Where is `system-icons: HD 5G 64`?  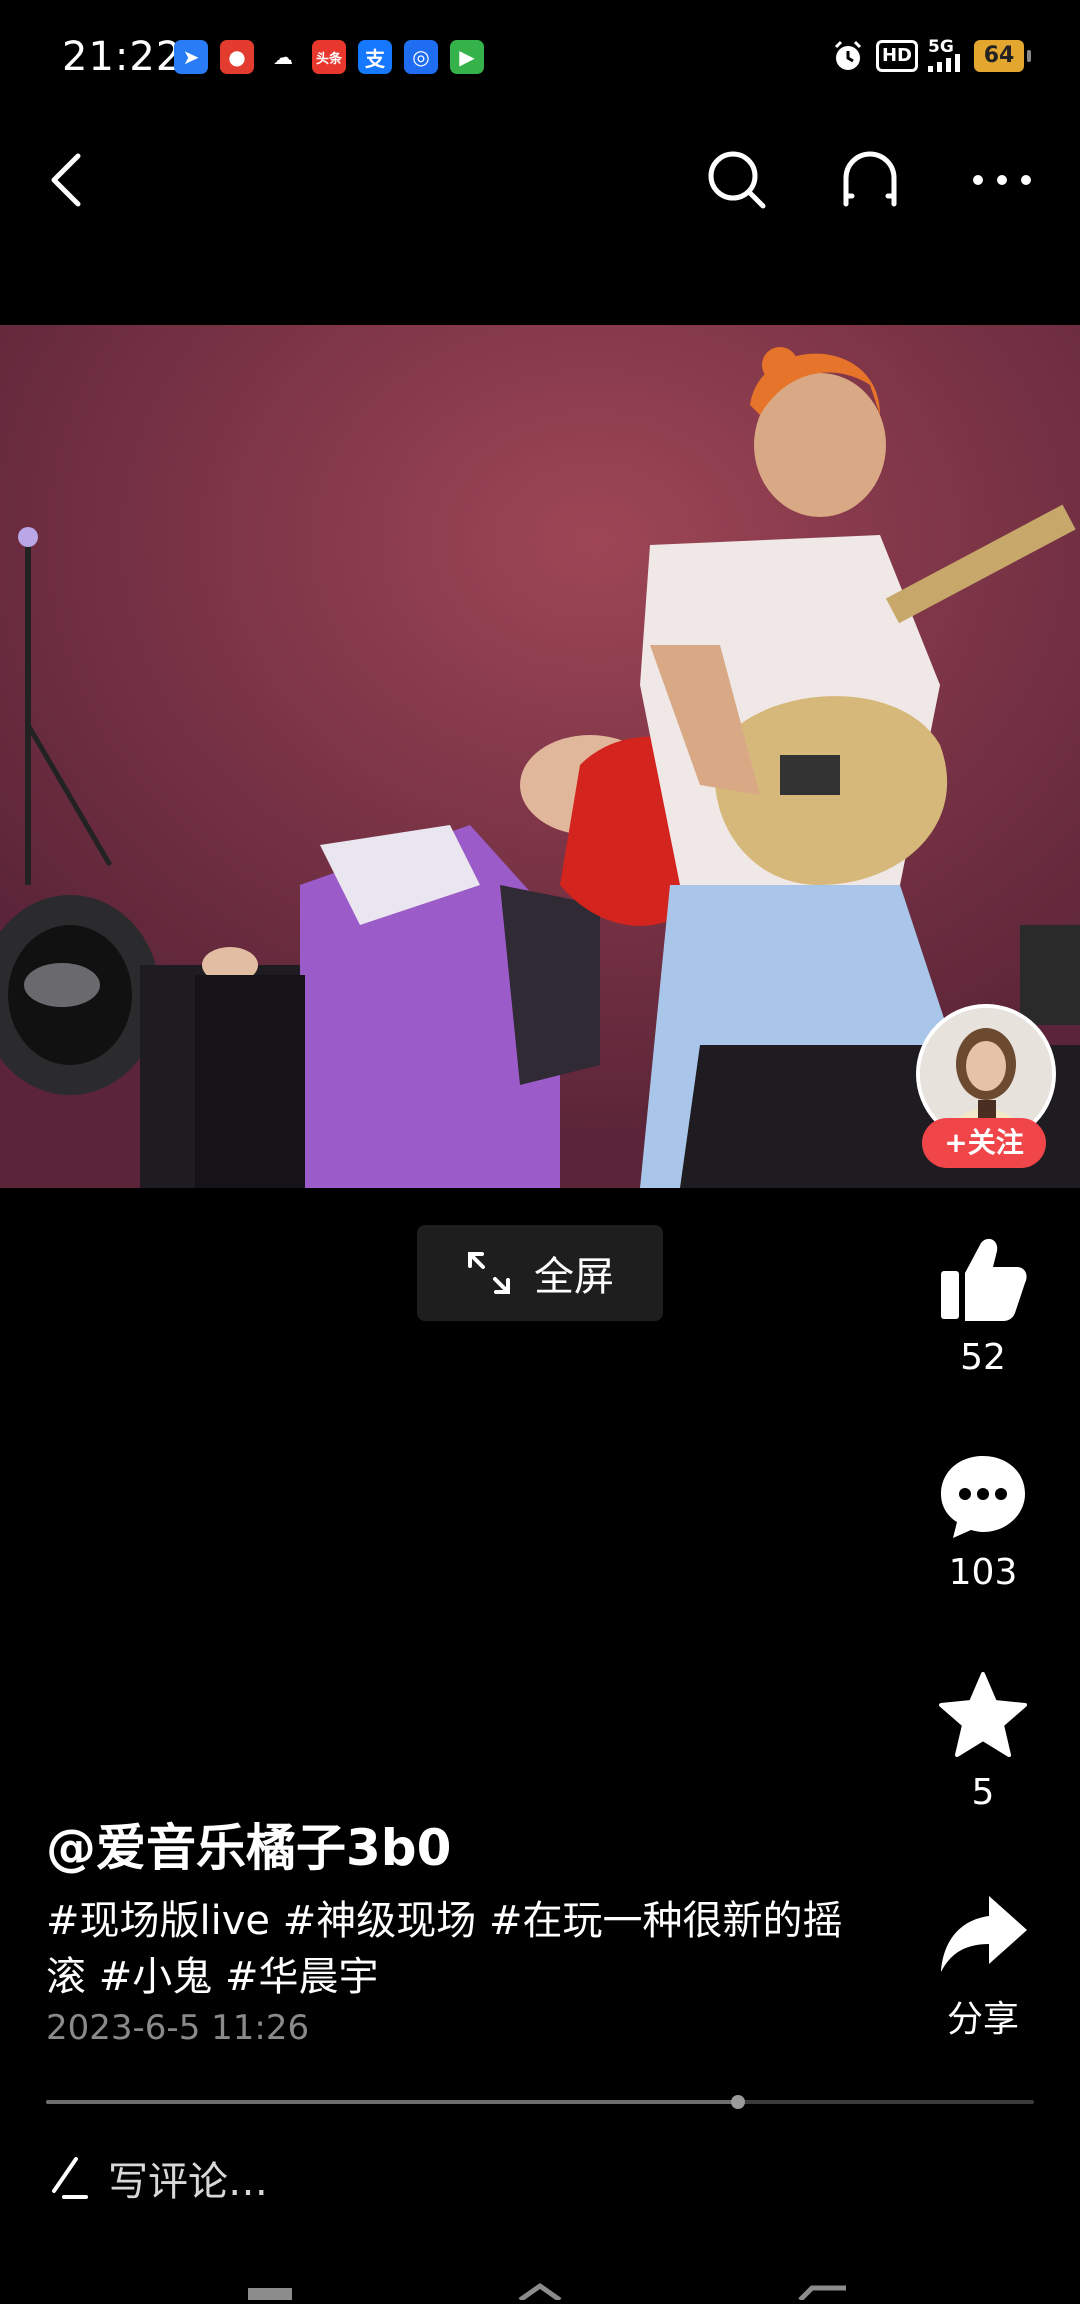 system-icons: HD 5G 64 is located at coordinates (930, 55).